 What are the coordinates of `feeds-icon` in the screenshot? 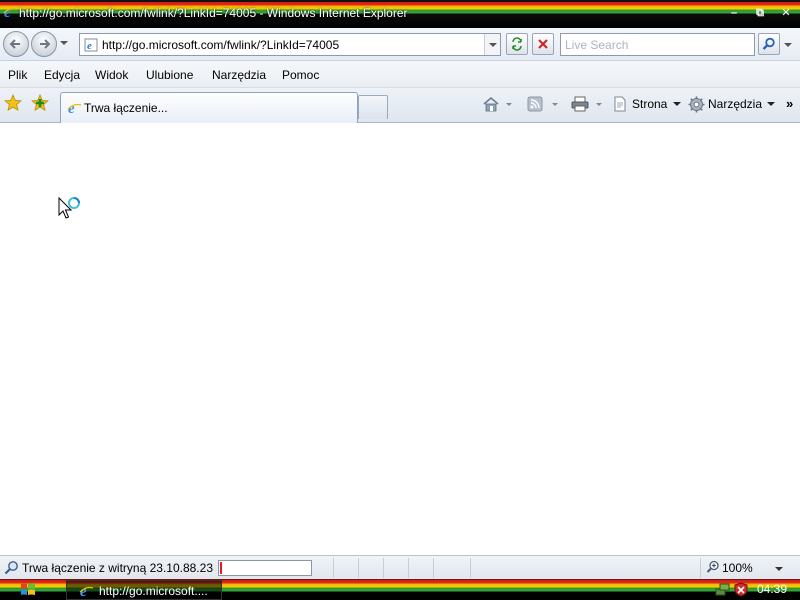 It's located at (535, 105).